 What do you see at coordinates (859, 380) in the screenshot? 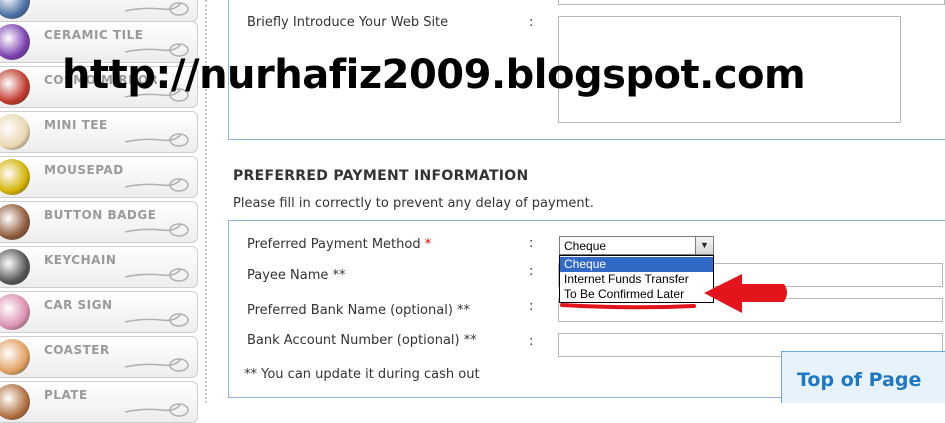
I see `top-of-page-label: Top of Page` at bounding box center [859, 380].